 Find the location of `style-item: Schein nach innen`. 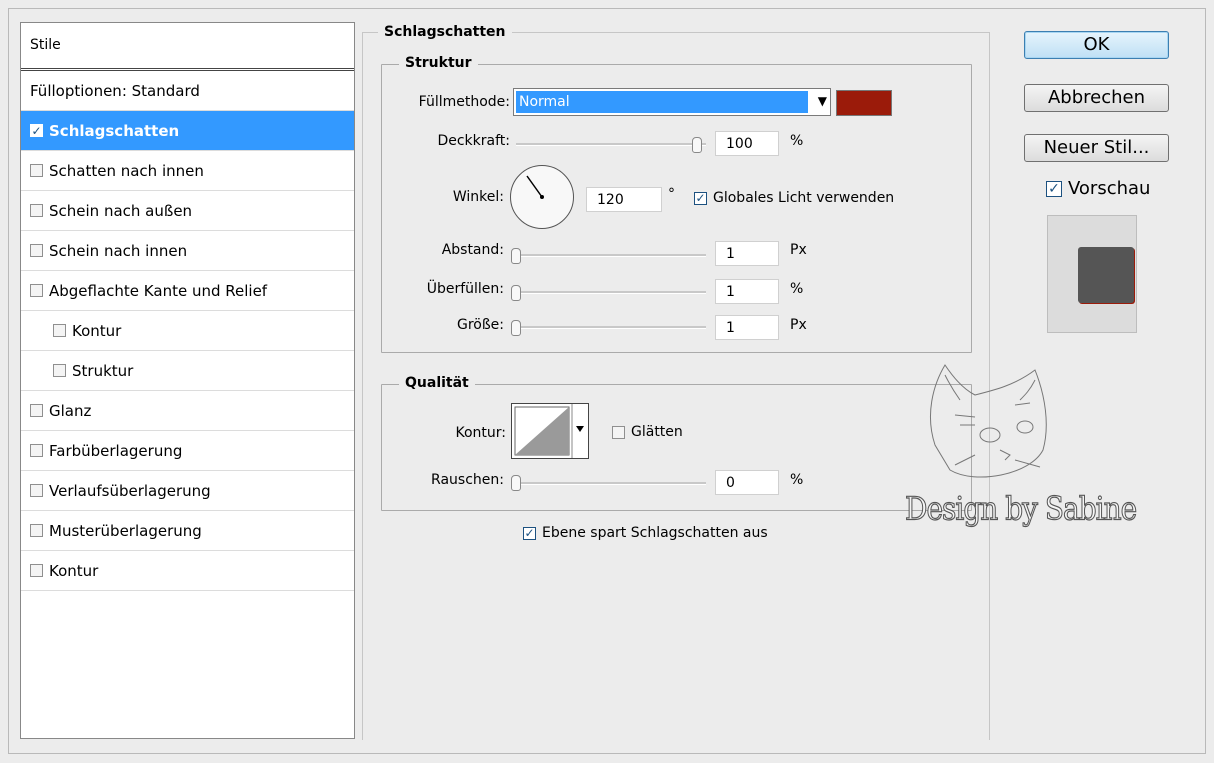

style-item: Schein nach innen is located at coordinates (187, 251).